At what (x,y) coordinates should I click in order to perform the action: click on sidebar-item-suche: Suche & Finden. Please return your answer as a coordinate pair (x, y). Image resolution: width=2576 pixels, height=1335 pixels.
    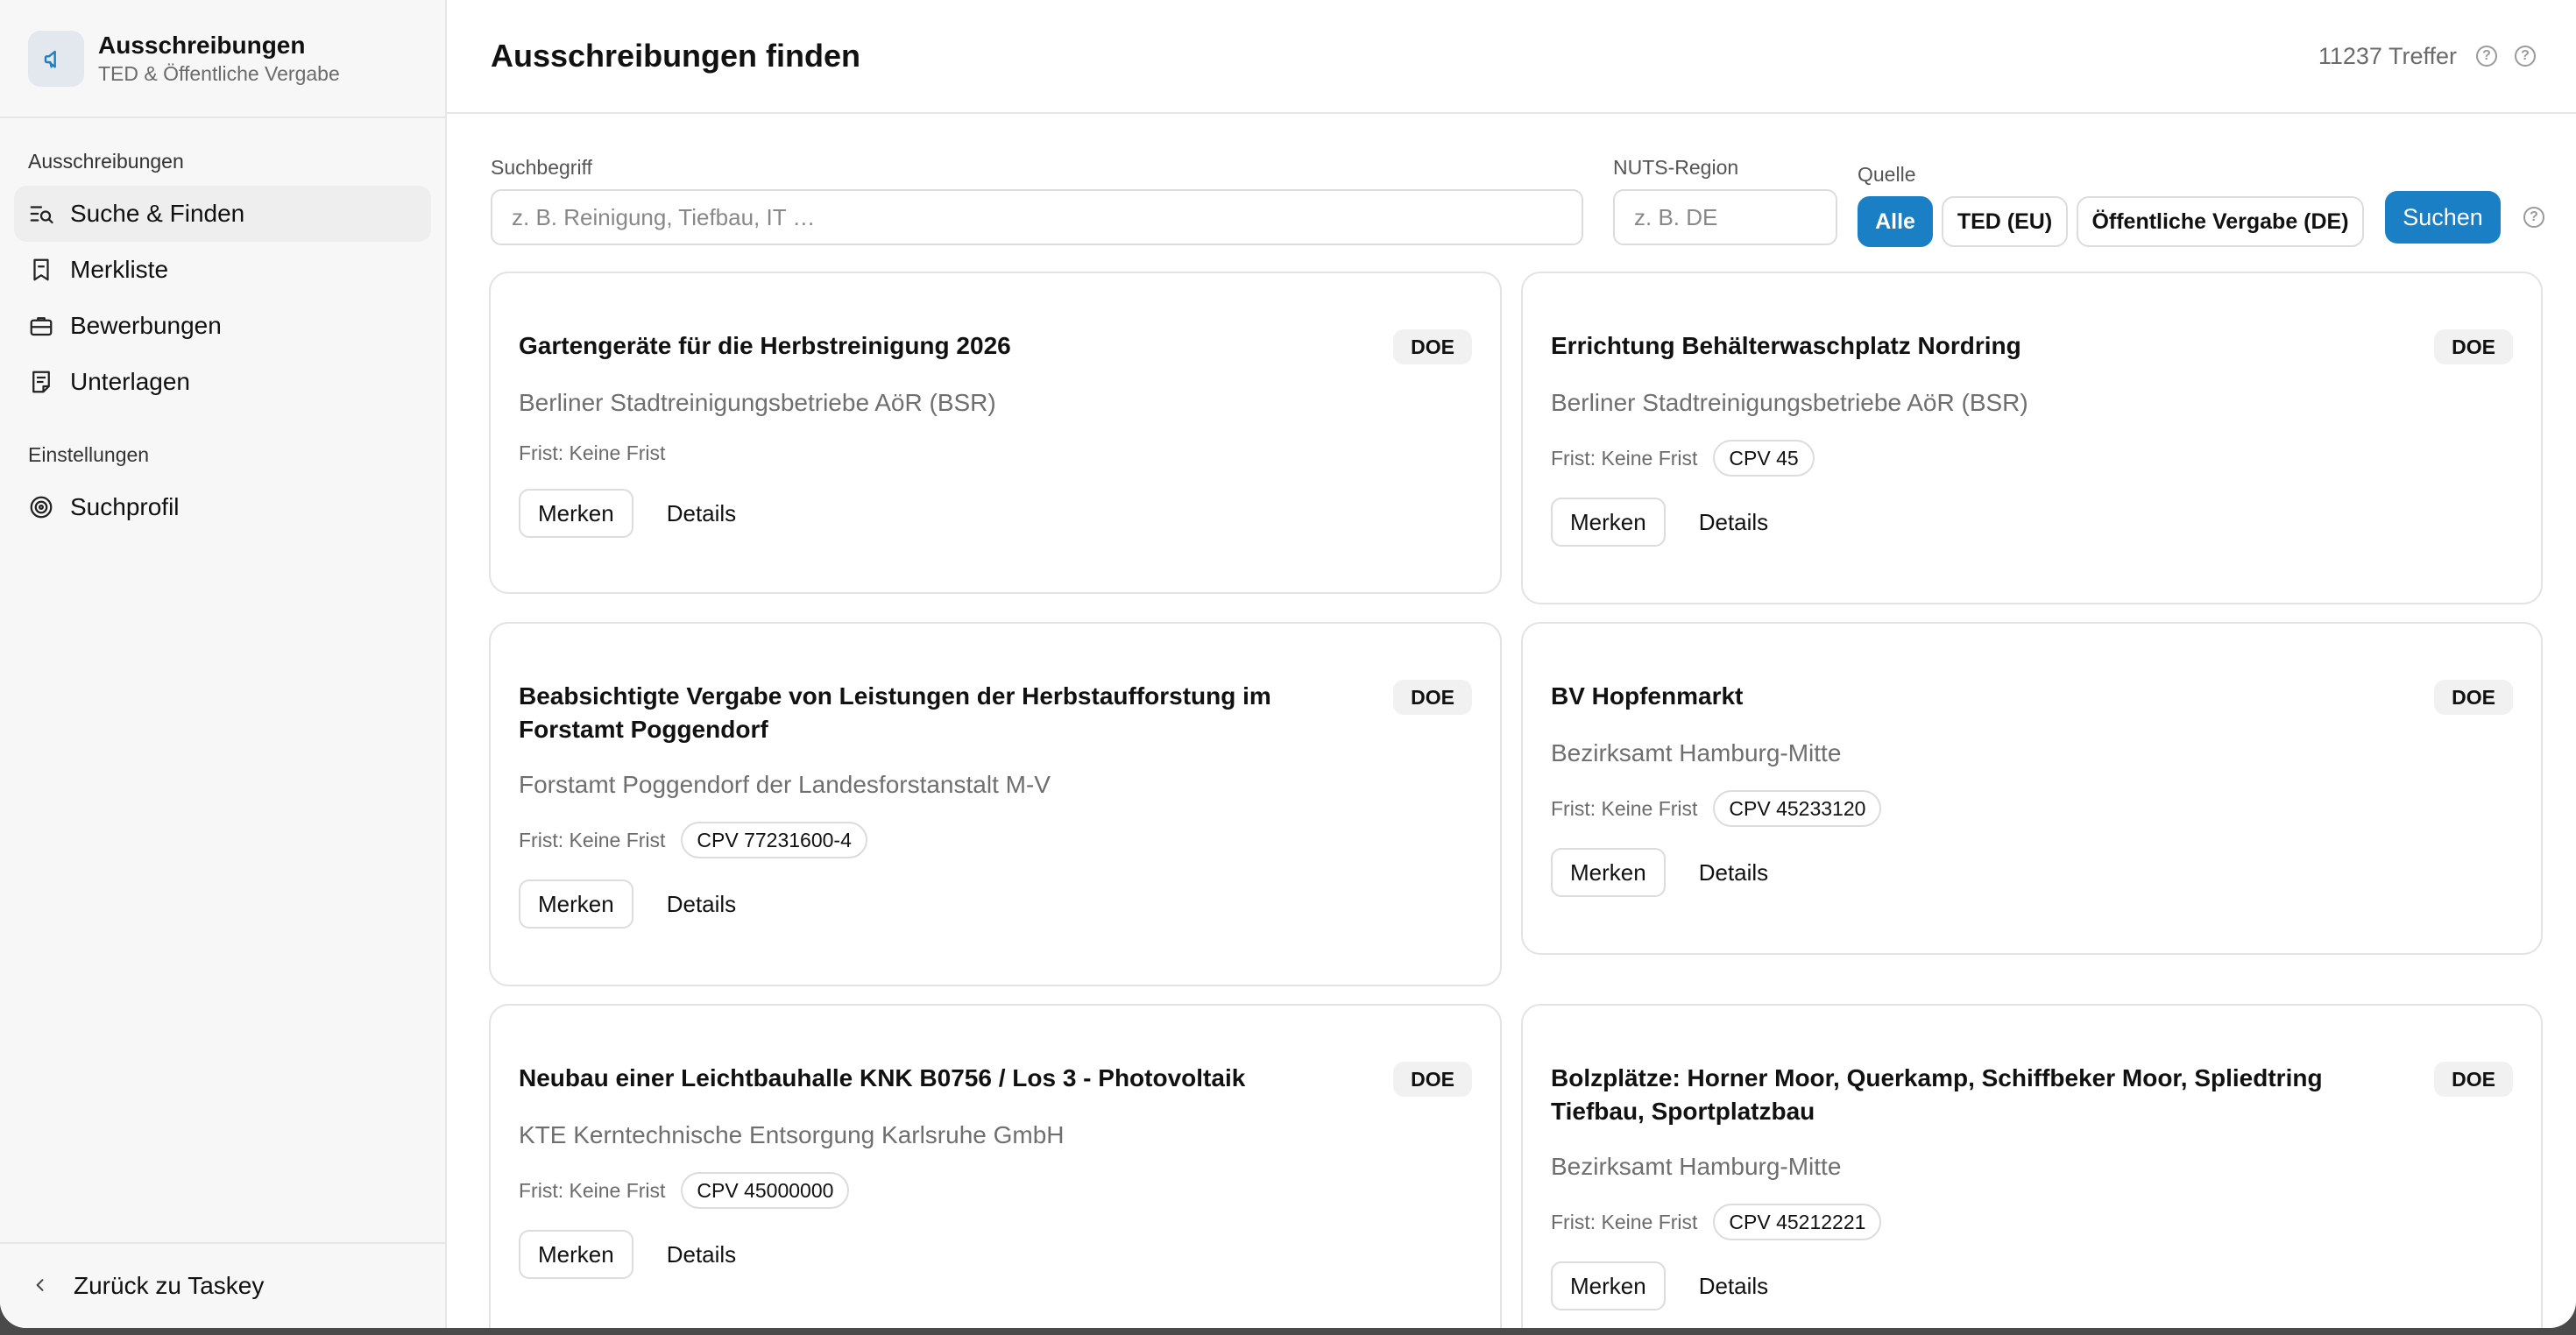
    Looking at the image, I should click on (222, 214).